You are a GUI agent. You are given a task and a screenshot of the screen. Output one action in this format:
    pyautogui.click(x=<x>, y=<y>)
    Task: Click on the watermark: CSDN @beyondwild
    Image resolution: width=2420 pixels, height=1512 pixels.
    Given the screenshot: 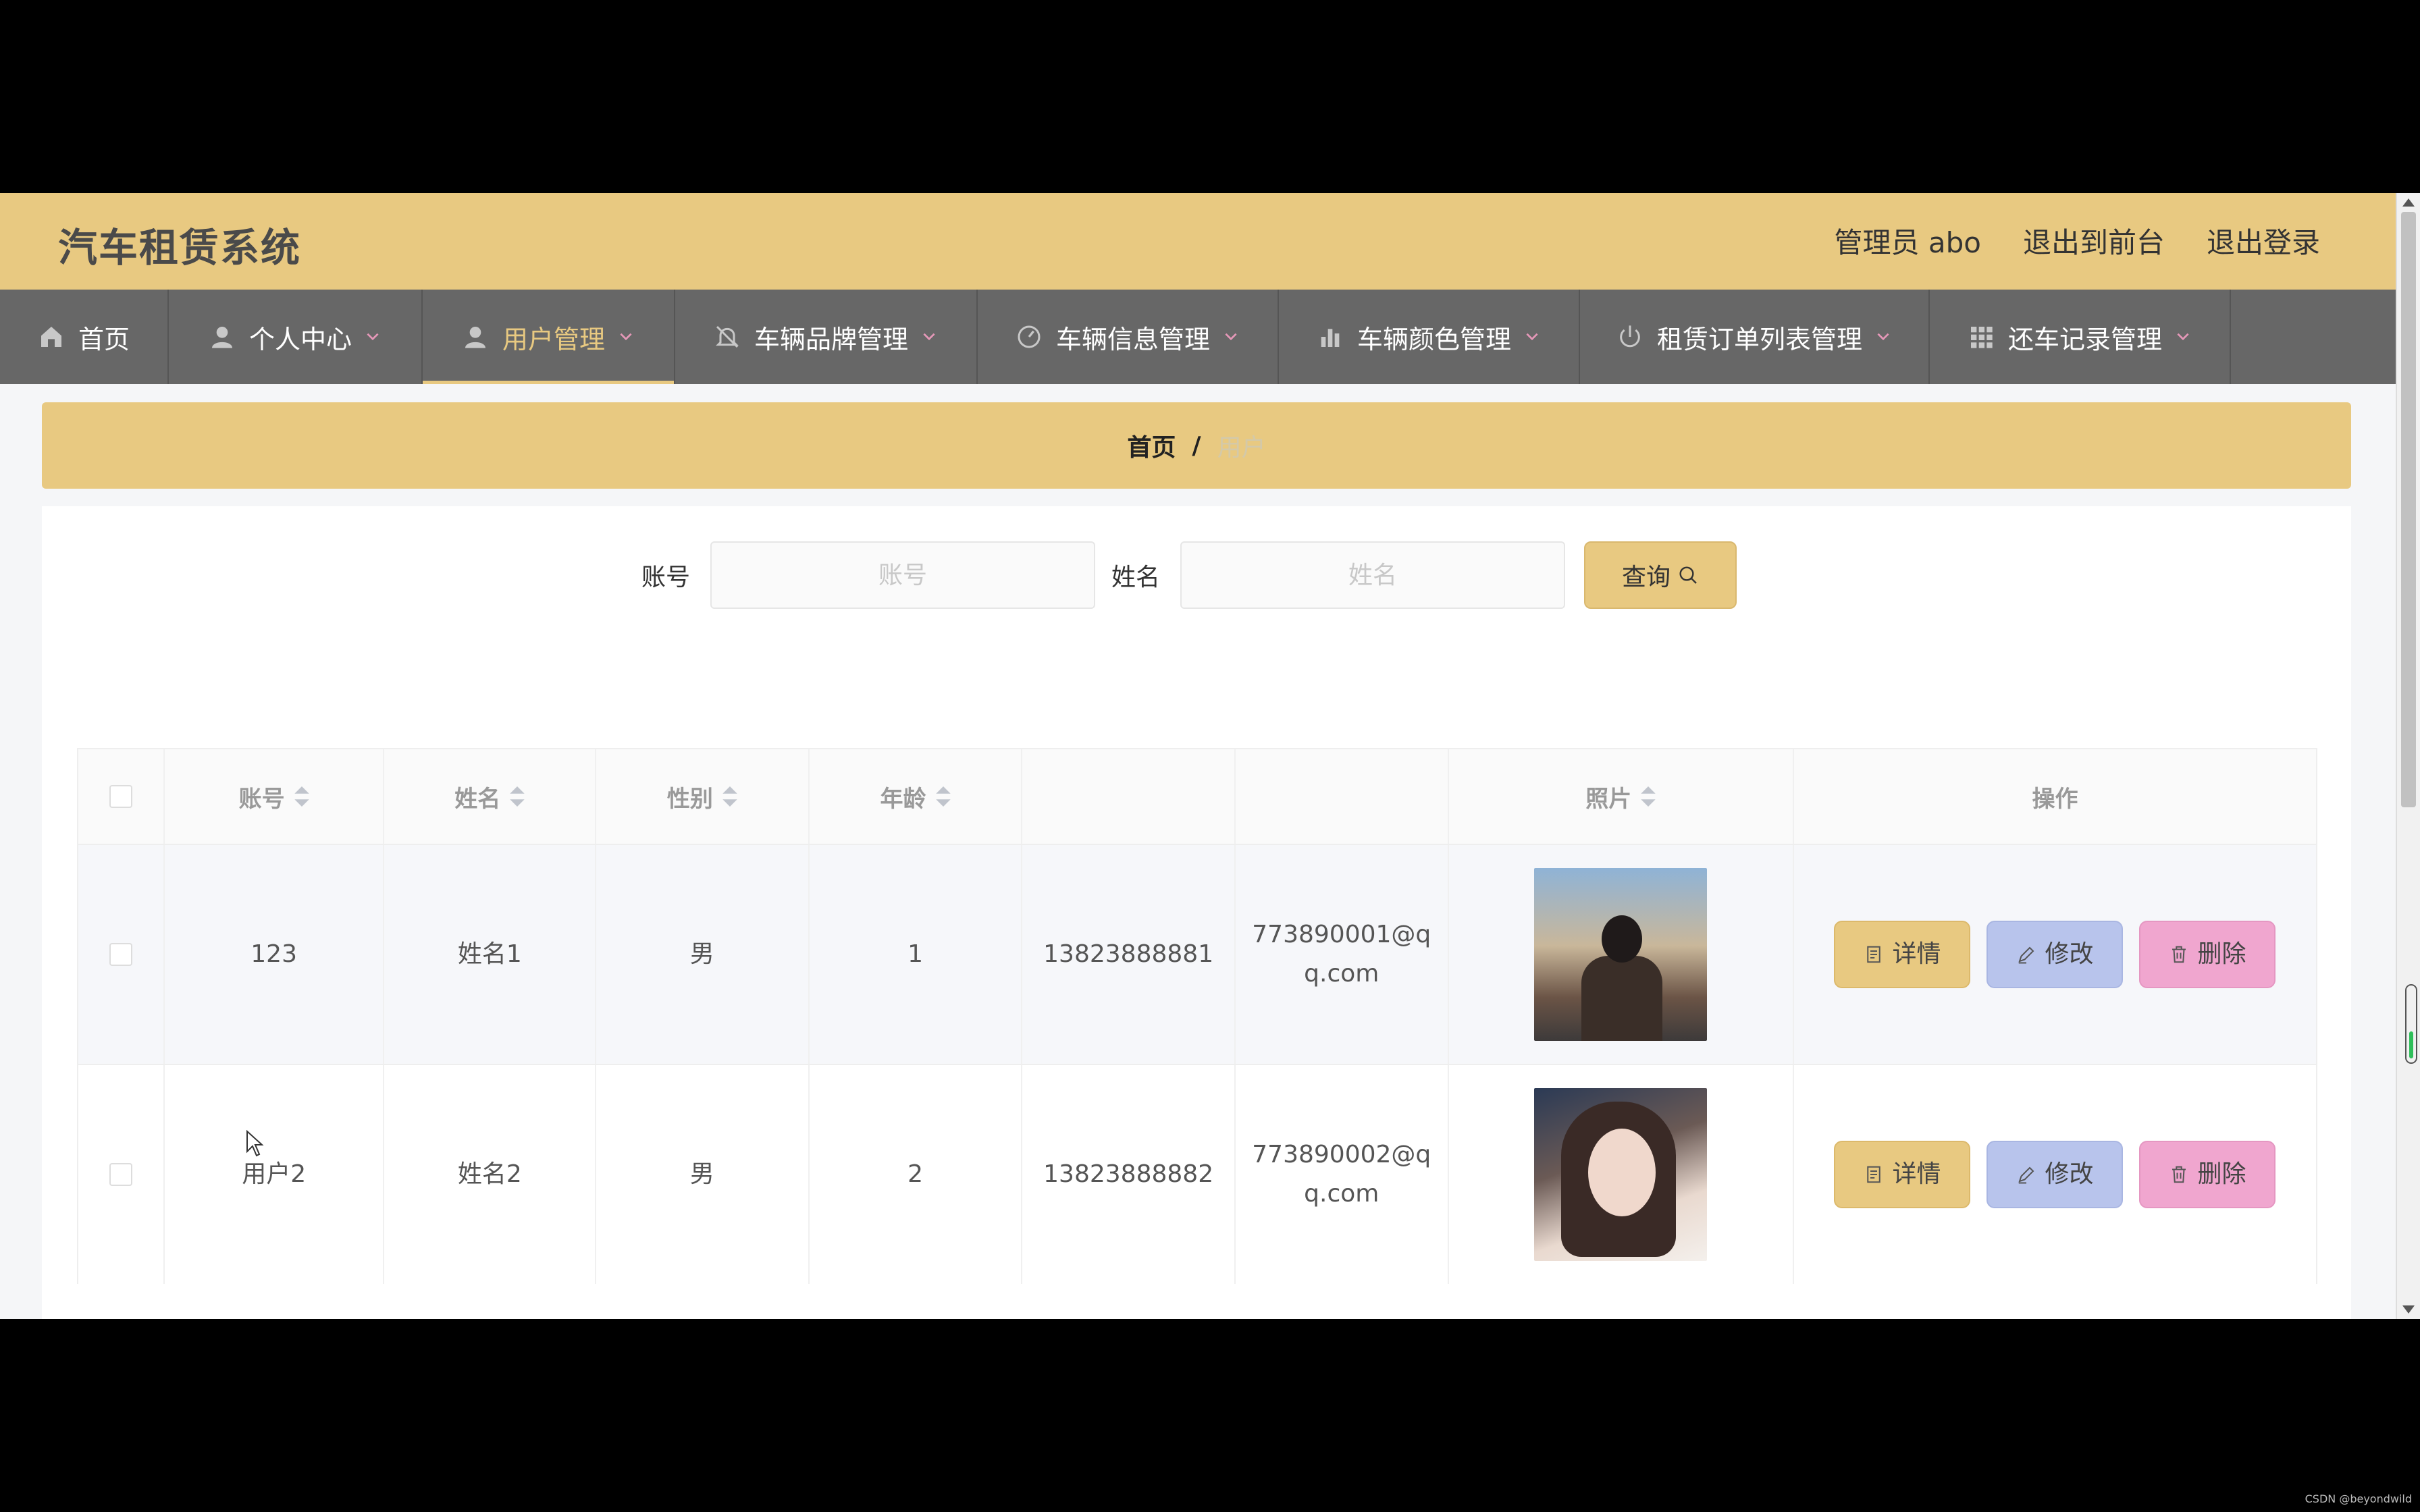 What is the action you would take?
    pyautogui.click(x=2358, y=1498)
    